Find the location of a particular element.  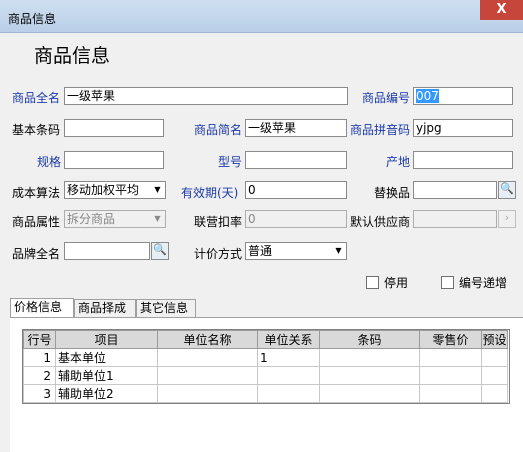

substitute-label: 替换品 is located at coordinates (392, 193).